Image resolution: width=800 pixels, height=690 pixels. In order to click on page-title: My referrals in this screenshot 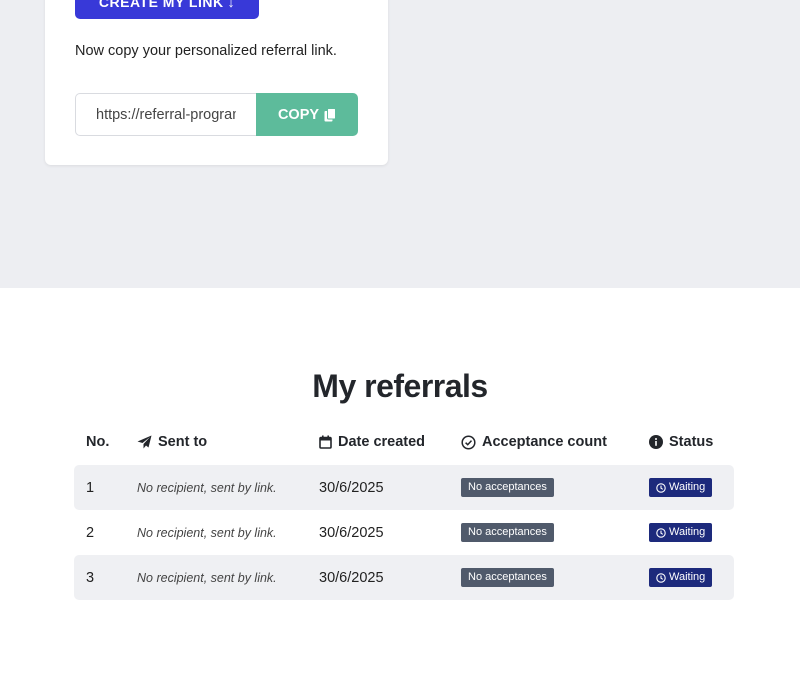, I will do `click(400, 386)`.